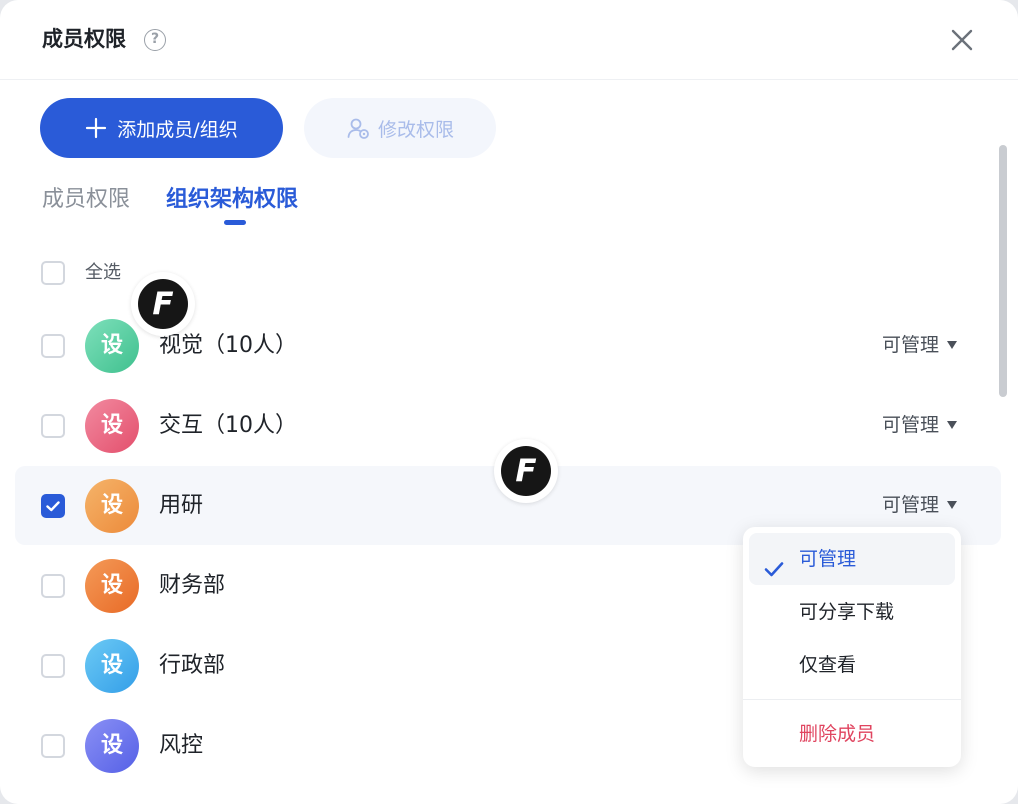 The height and width of the screenshot is (804, 1018). Describe the element at coordinates (84, 39) in the screenshot. I see `dialog-title: 成员权限` at that location.